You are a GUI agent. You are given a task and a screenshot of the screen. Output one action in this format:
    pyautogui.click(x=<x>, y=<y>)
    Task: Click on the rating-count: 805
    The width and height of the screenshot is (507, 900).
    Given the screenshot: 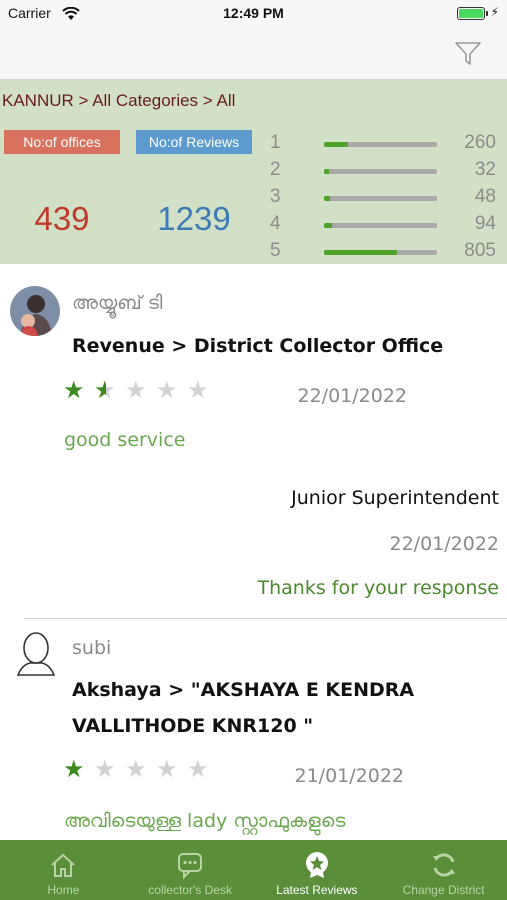 What is the action you would take?
    pyautogui.click(x=480, y=250)
    